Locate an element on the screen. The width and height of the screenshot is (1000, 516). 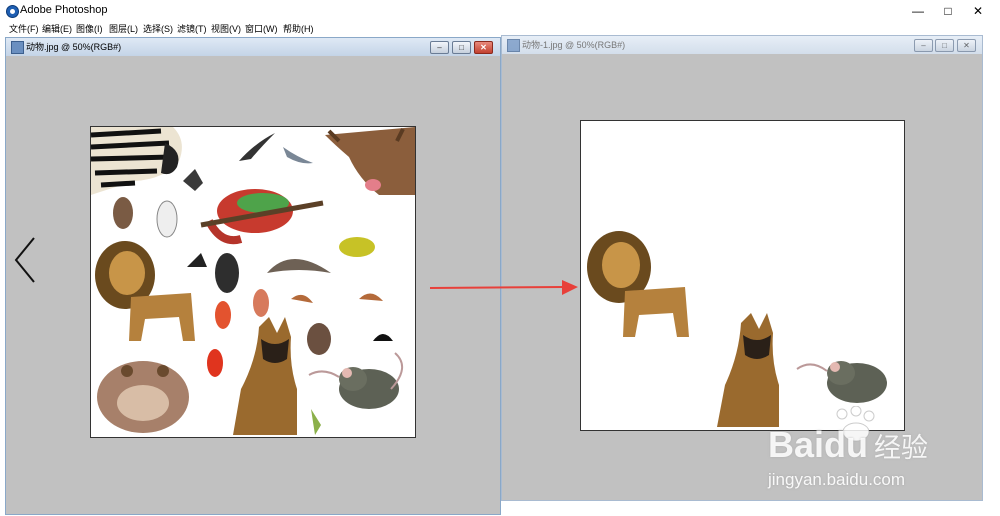
back-chevron-icon is located at coordinates (25, 260).